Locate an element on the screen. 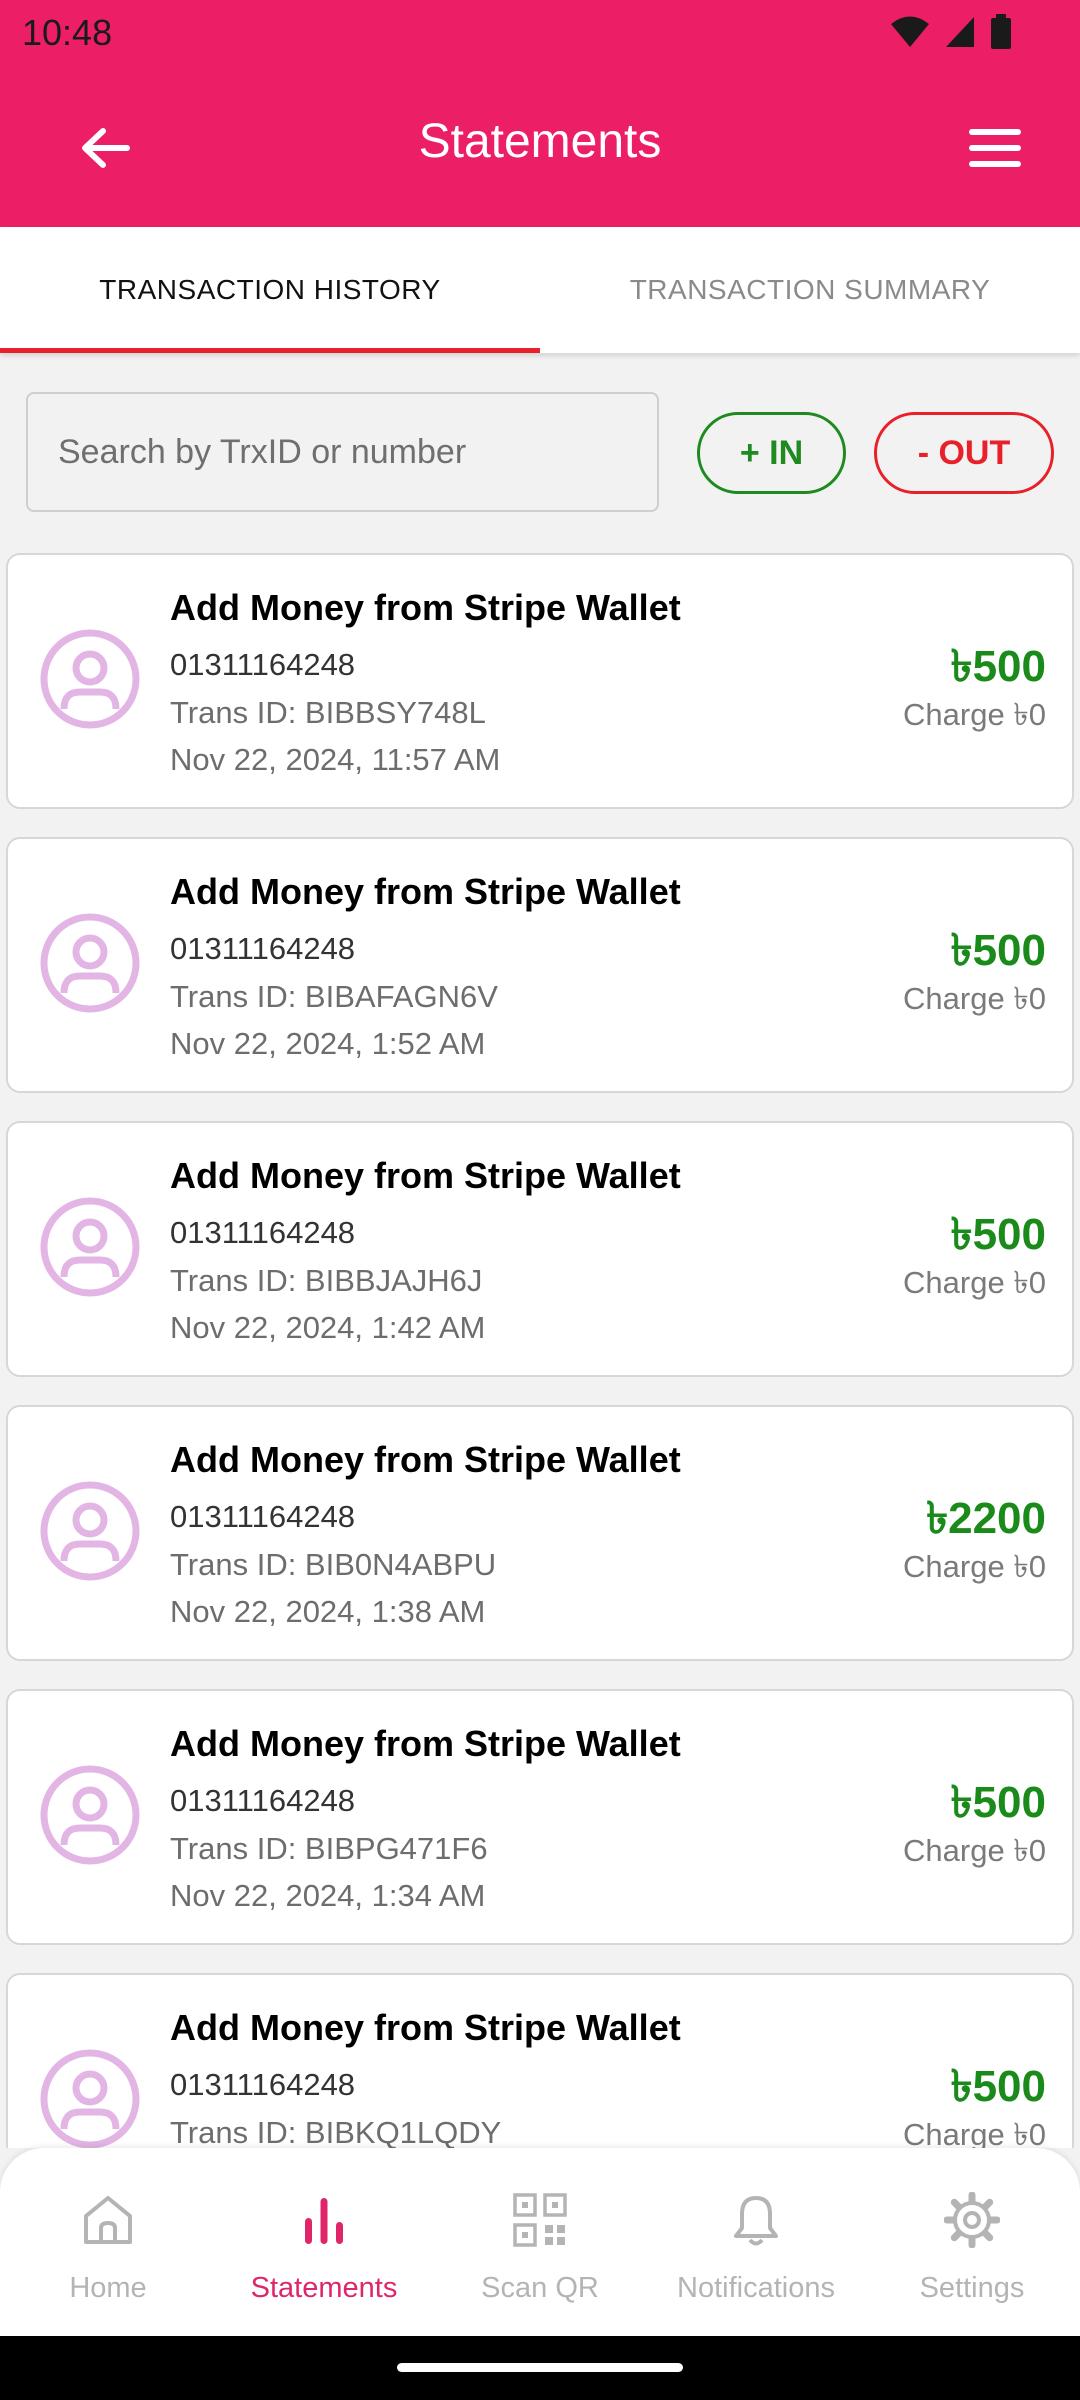 This screenshot has width=1080, height=2400. app-bar: Statements is located at coordinates (540, 145).